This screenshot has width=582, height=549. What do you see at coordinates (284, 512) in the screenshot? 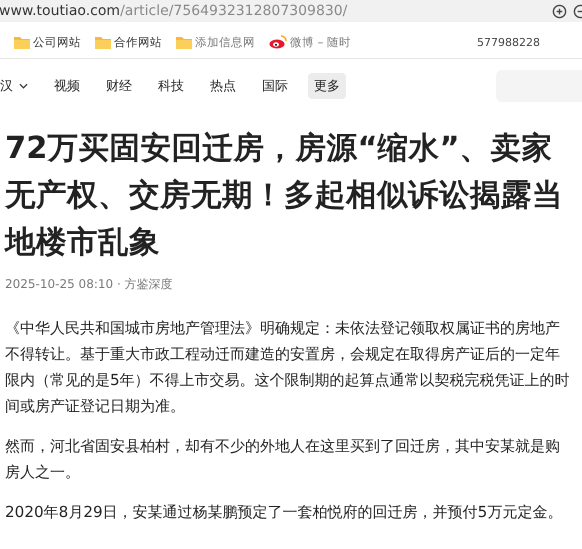
I see `paragraph: 2020年8月29日，安某通过杨某鹏预定了一套柏悦府的回迁房，并预付5万元定金。` at bounding box center [284, 512].